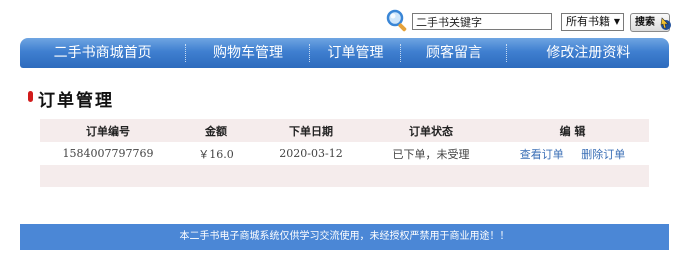 Image resolution: width=700 pixels, height=259 pixels. What do you see at coordinates (108, 153) in the screenshot?
I see `order-number: 1584007797769` at bounding box center [108, 153].